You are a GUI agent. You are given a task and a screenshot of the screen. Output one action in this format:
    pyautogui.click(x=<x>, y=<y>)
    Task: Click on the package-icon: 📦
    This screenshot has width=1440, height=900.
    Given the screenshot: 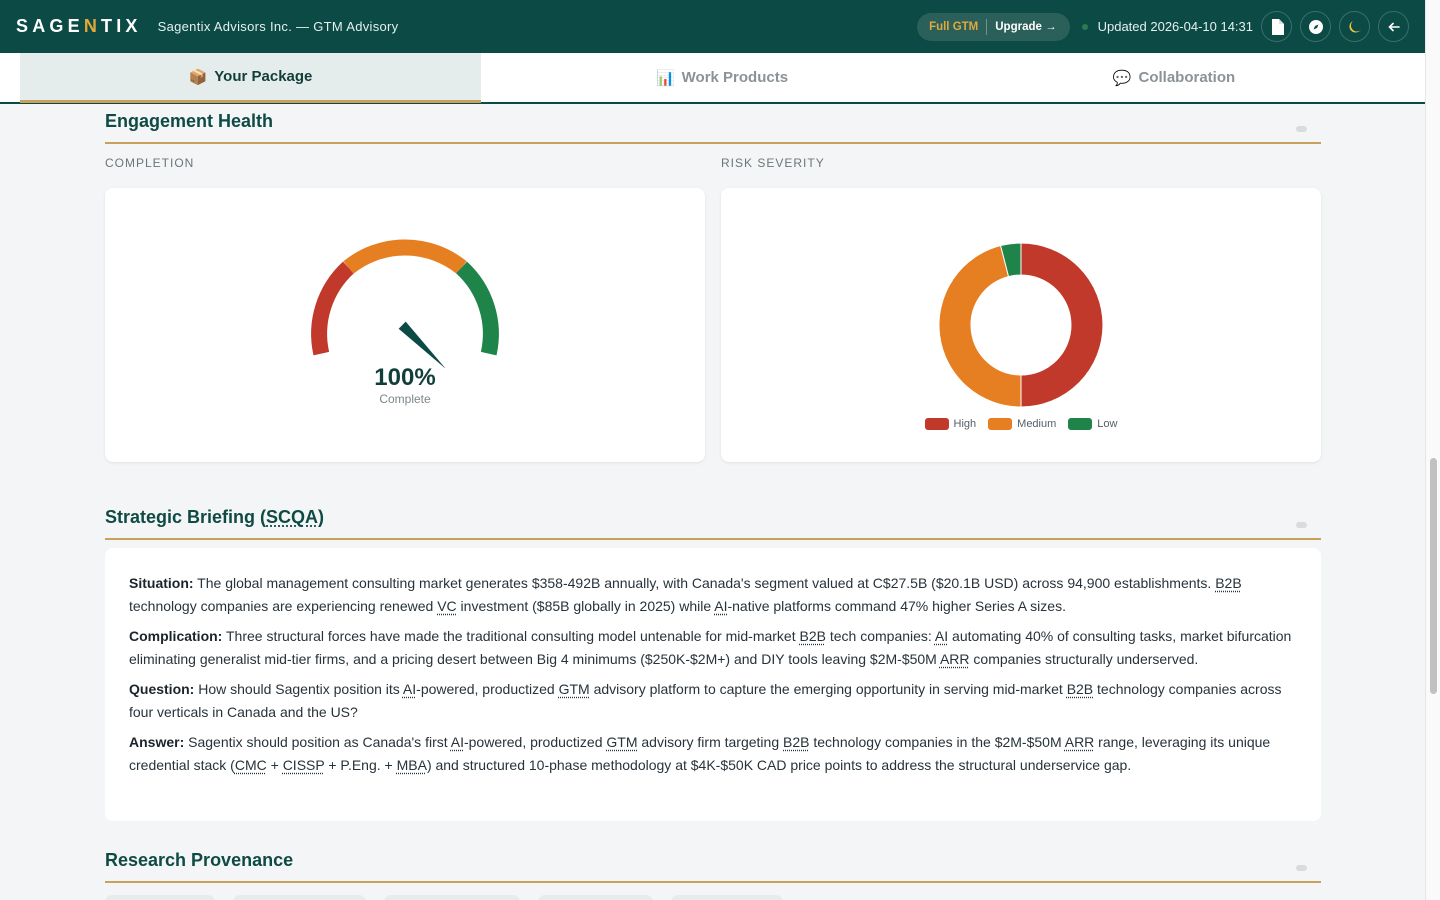 What is the action you would take?
    pyautogui.click(x=198, y=77)
    